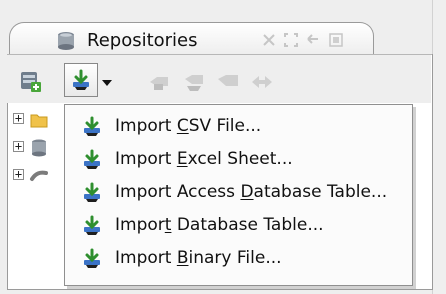  Describe the element at coordinates (313, 40) in the screenshot. I see `restore-icon` at that location.